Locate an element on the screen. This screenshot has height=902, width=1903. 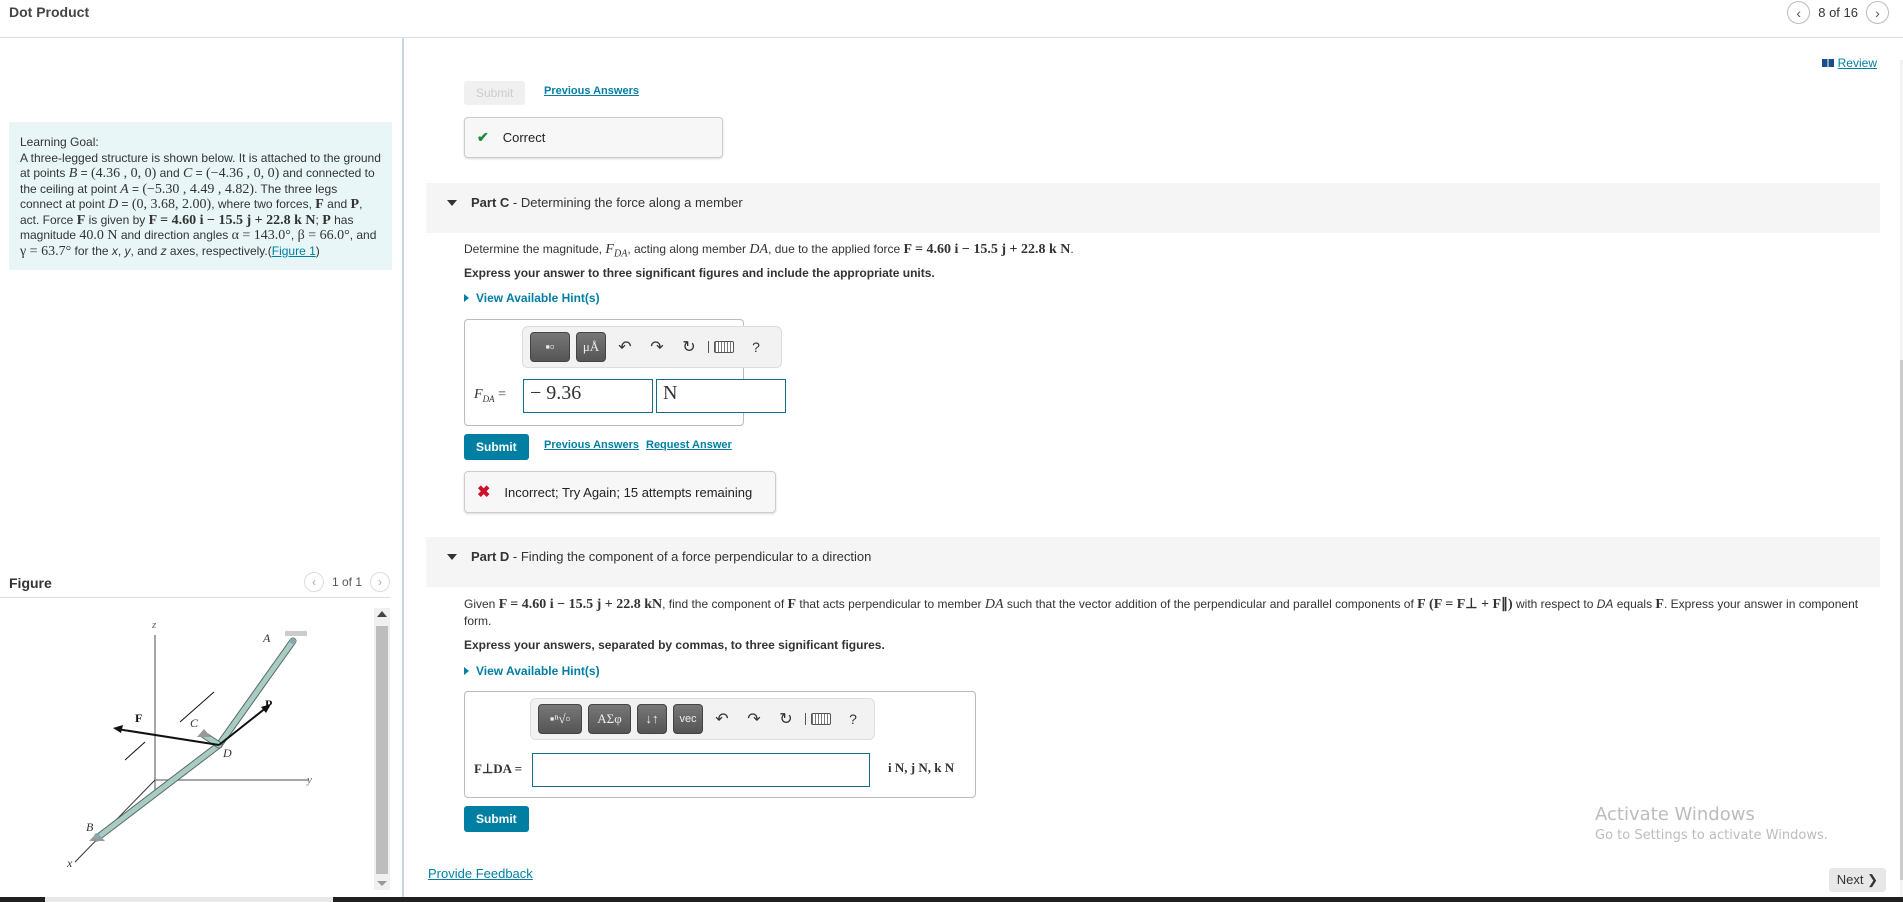
part-c-math-toolbar: ▪▫ μÅ ↶ ↷ ↻ ? is located at coordinates (652, 347).